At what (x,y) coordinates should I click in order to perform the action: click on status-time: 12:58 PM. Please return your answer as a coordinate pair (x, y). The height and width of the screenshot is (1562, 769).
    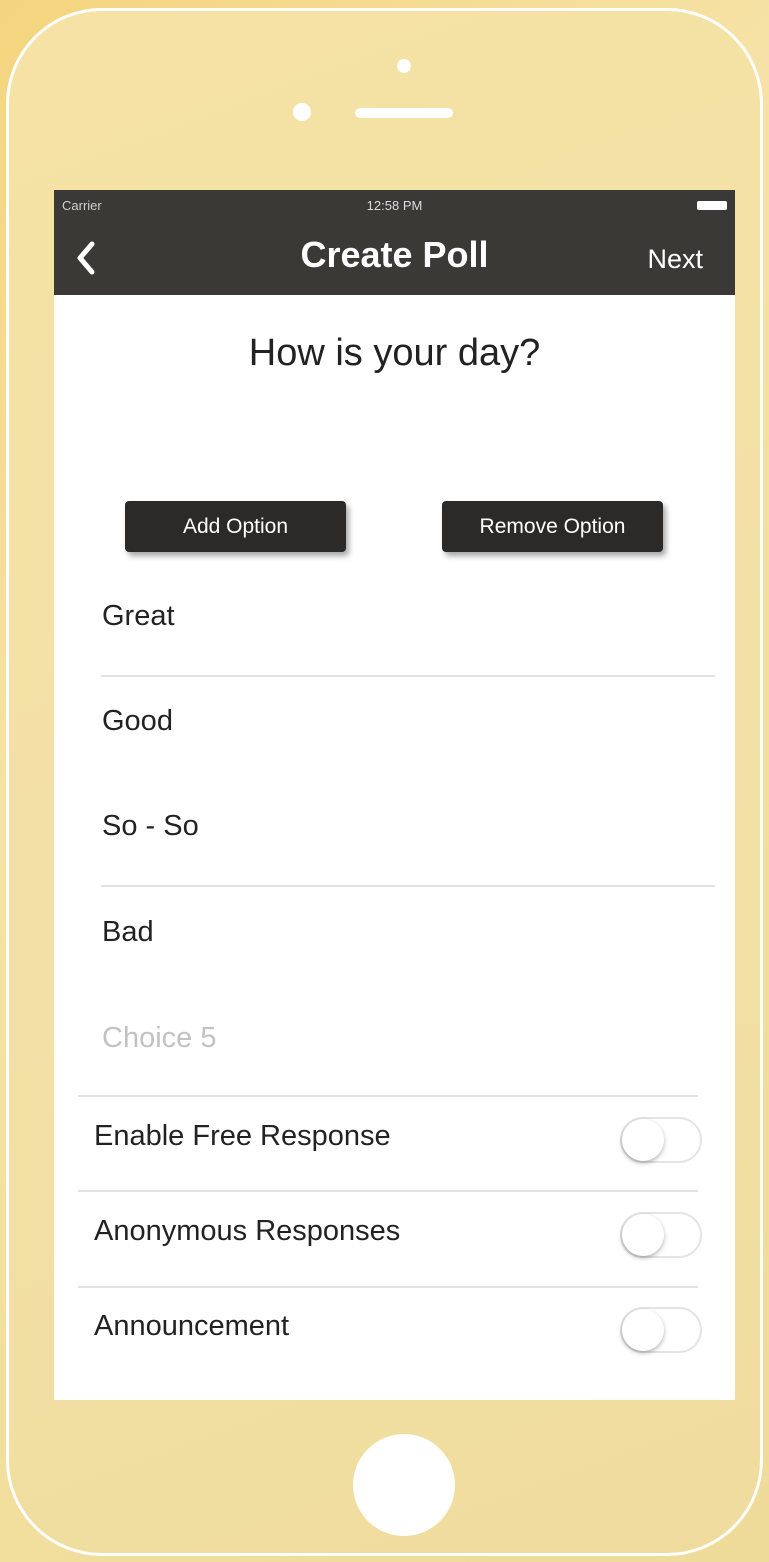
    Looking at the image, I should click on (394, 205).